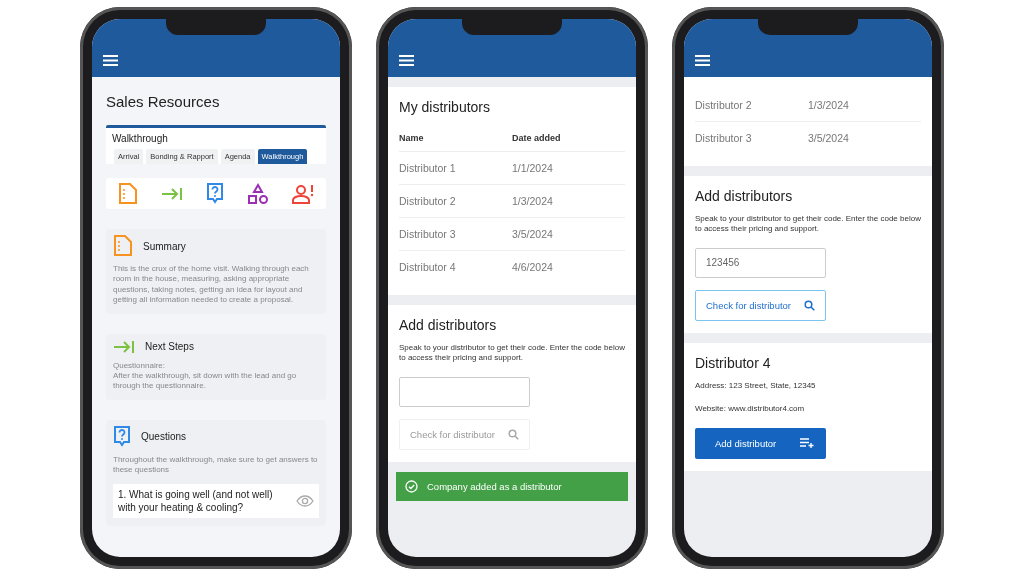 The width and height of the screenshot is (1024, 576). I want to click on card-text: Throughout the walkthrough, make sure to get answers to these questions, so click(216, 465).